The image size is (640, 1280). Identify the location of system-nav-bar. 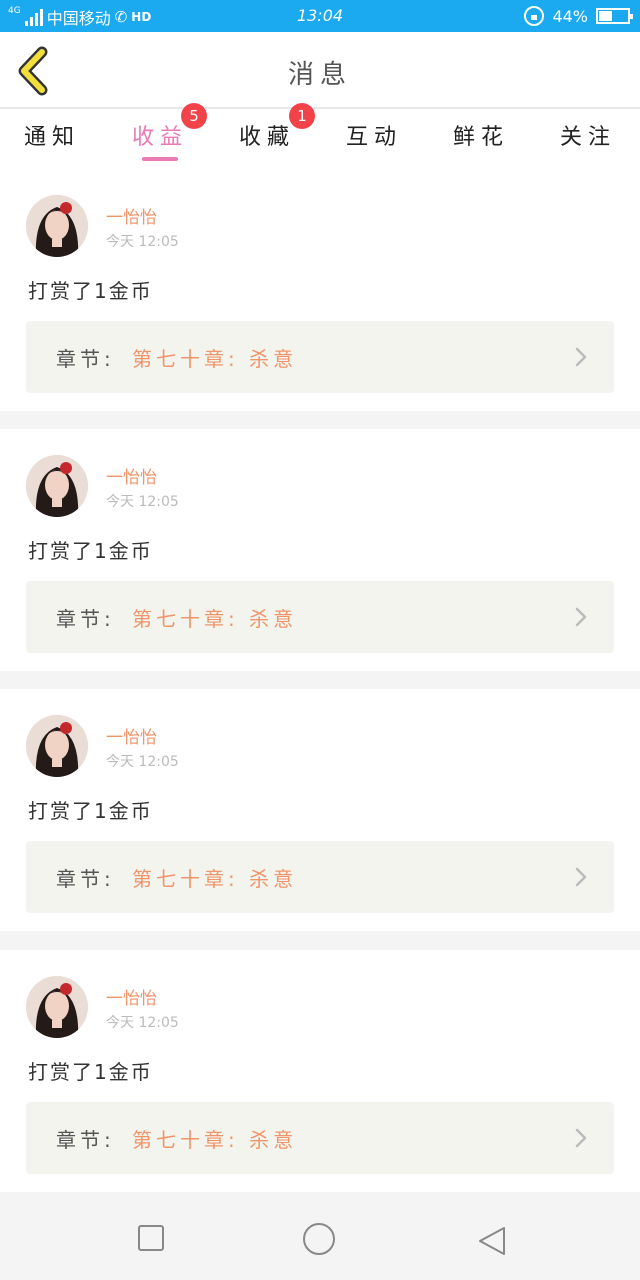
(320, 1236).